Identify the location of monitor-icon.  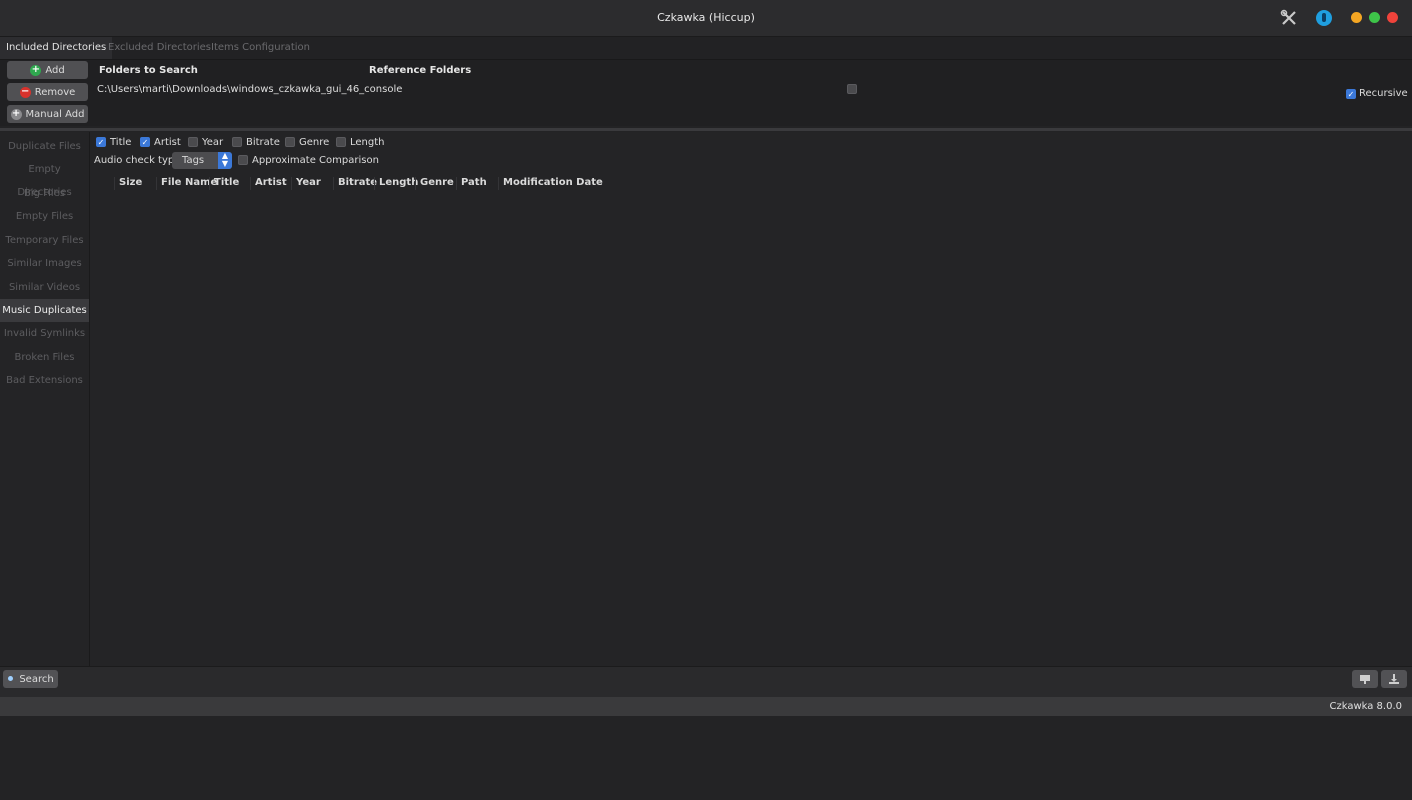
(1365, 679).